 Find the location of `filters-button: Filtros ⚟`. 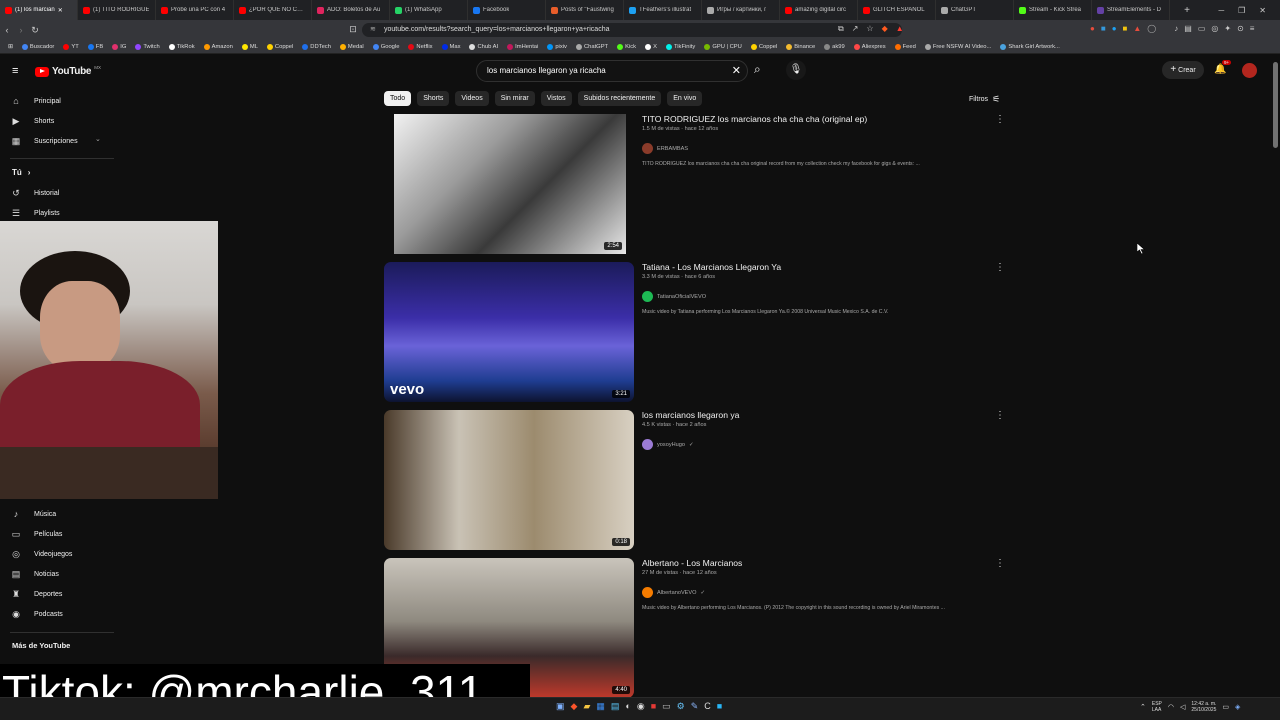

filters-button: Filtros ⚟ is located at coordinates (984, 99).